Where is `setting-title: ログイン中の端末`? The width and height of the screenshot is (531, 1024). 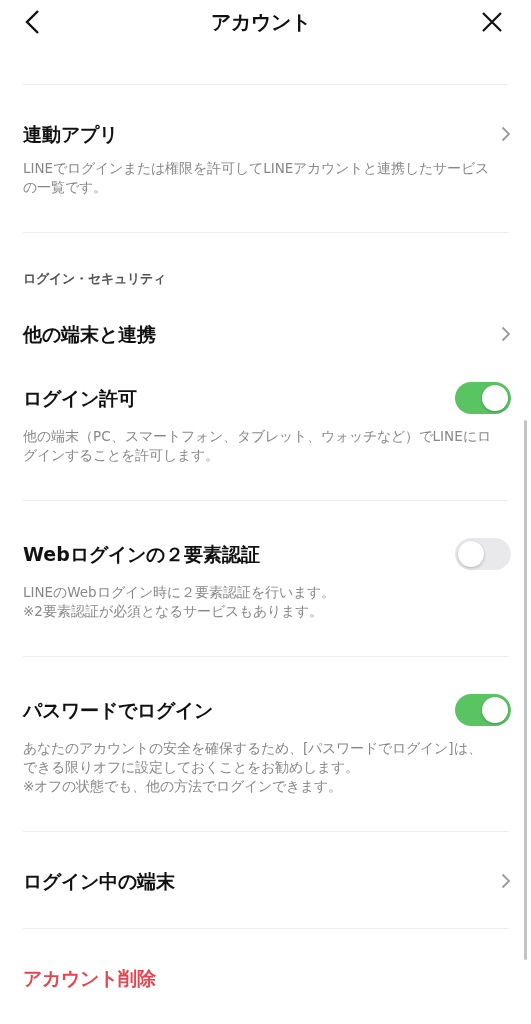
setting-title: ログイン中の端末 is located at coordinates (99, 881).